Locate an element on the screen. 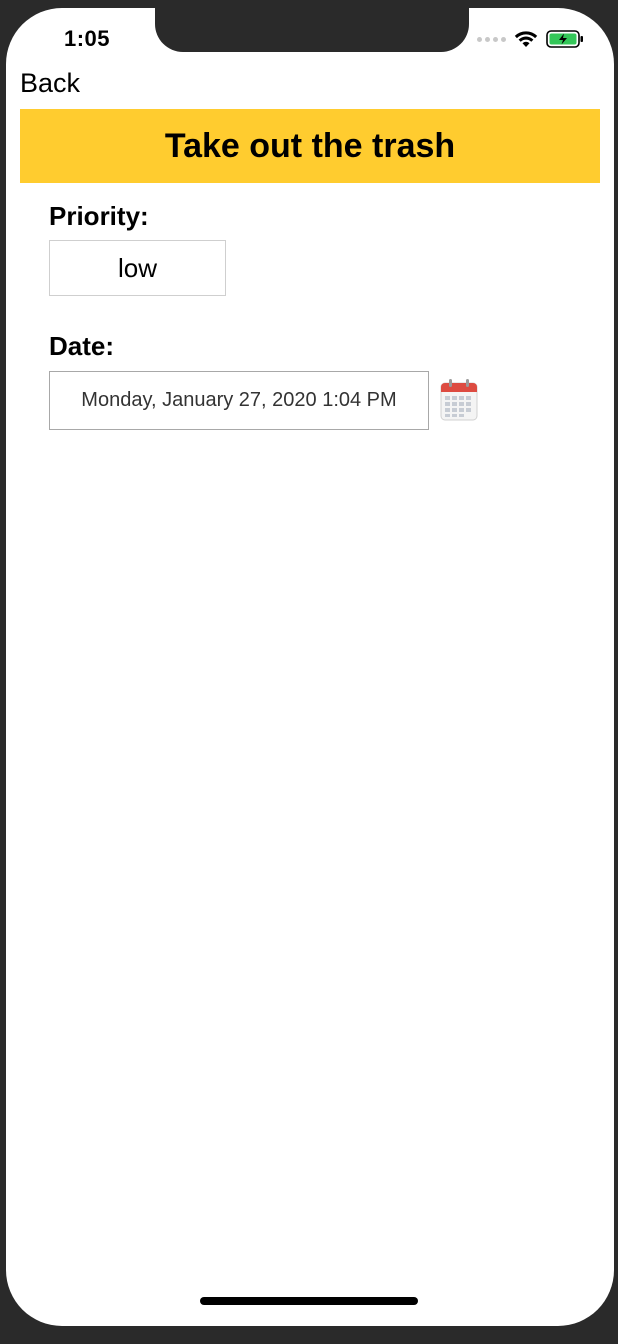 Image resolution: width=618 pixels, height=1344 pixels. priority-field: low is located at coordinates (137, 268).